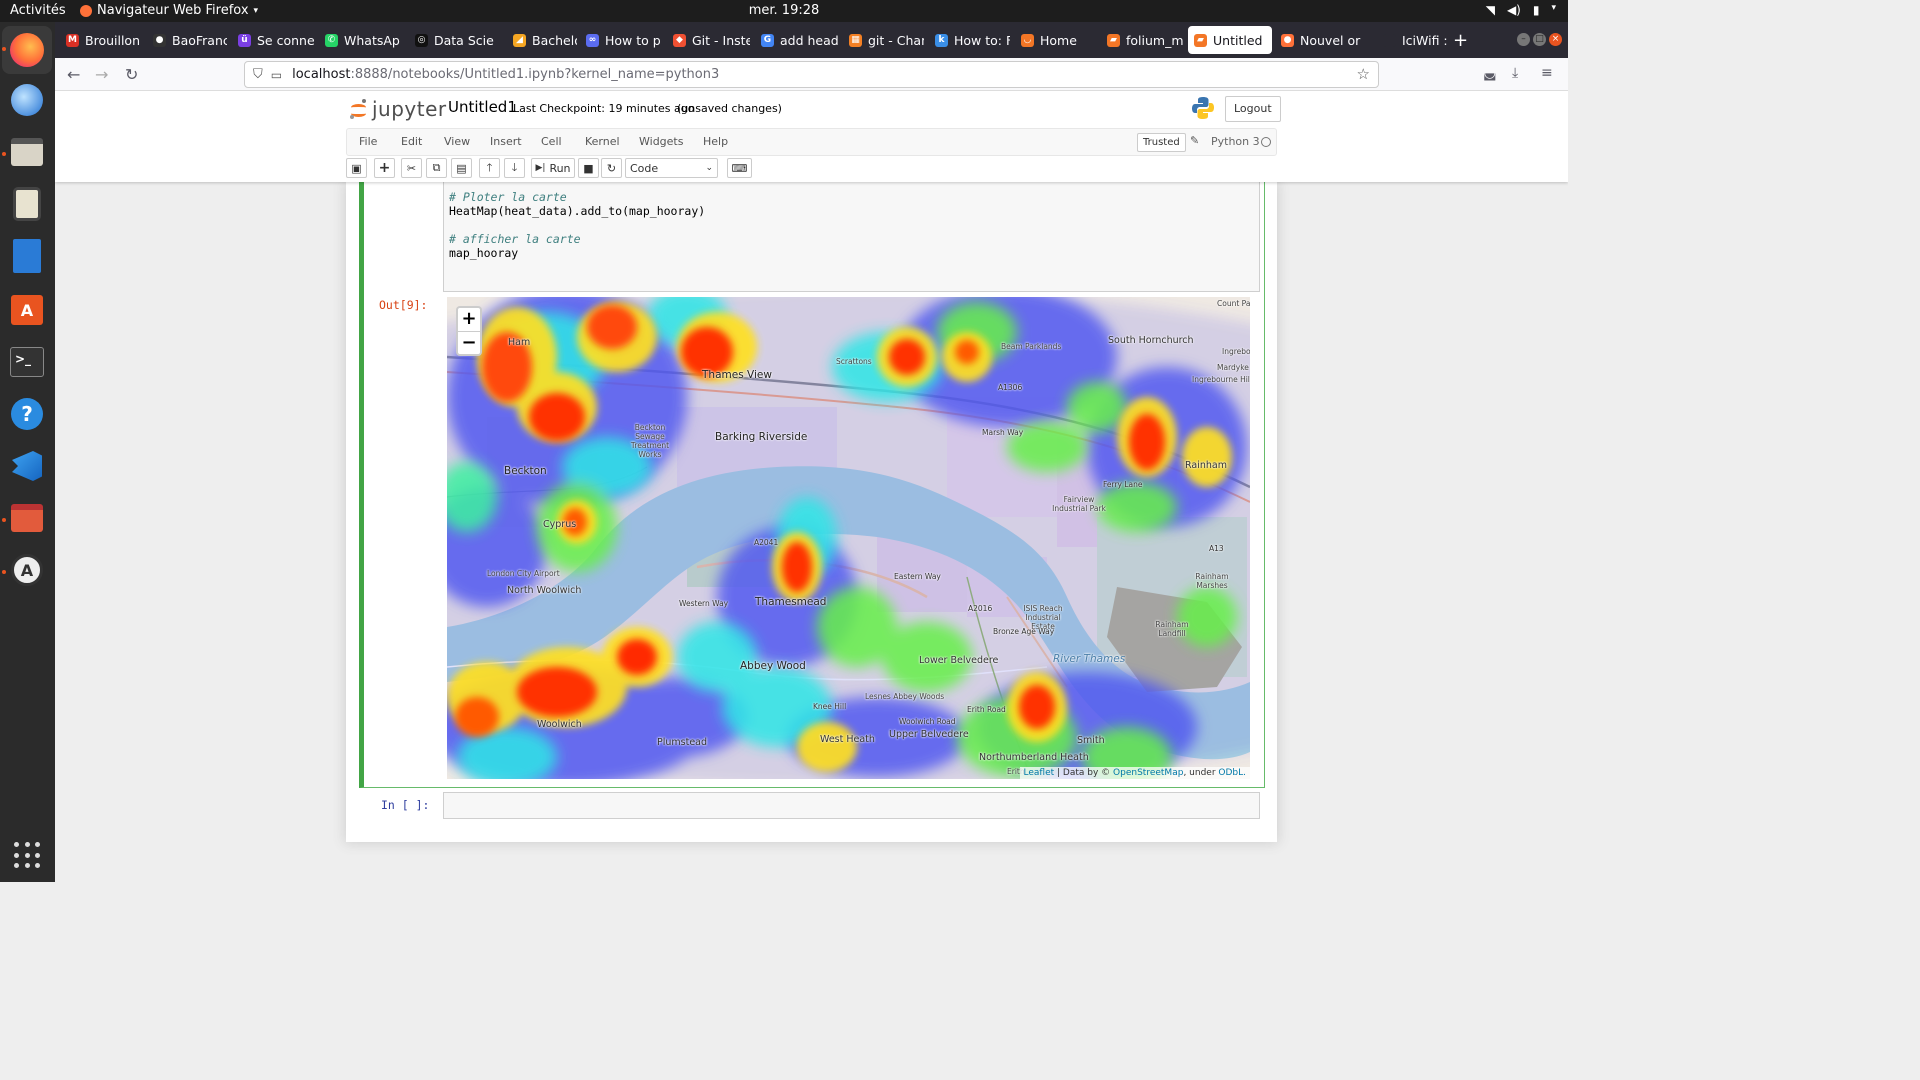  I want to click on files-icon, so click(27, 152).